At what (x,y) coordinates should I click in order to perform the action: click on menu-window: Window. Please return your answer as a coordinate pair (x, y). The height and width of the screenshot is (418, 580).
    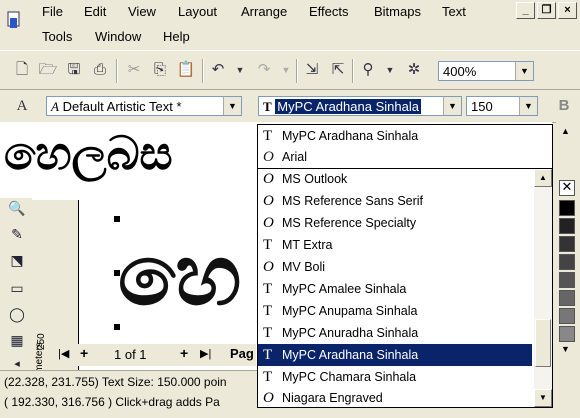
    Looking at the image, I should click on (118, 36).